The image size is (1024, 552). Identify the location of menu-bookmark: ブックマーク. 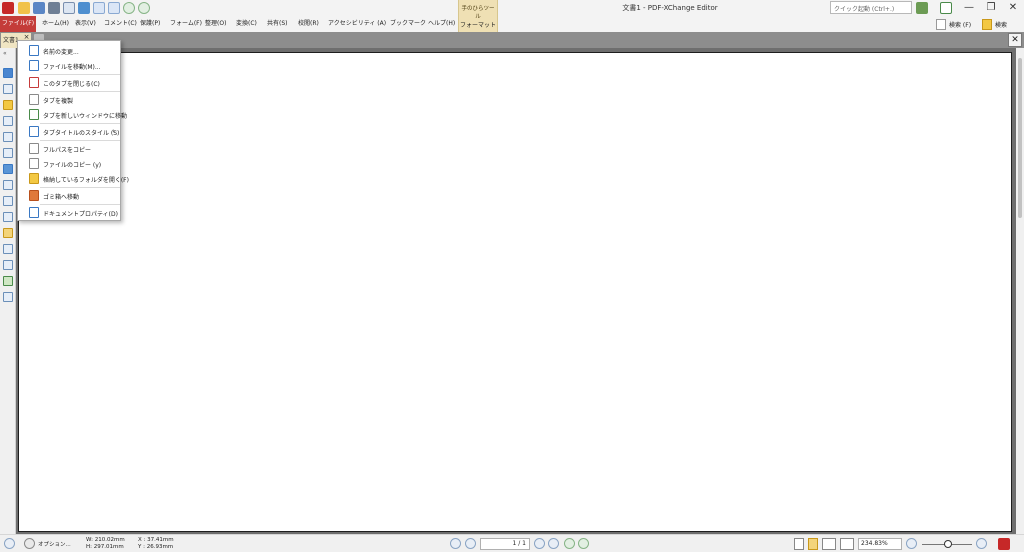
(408, 24).